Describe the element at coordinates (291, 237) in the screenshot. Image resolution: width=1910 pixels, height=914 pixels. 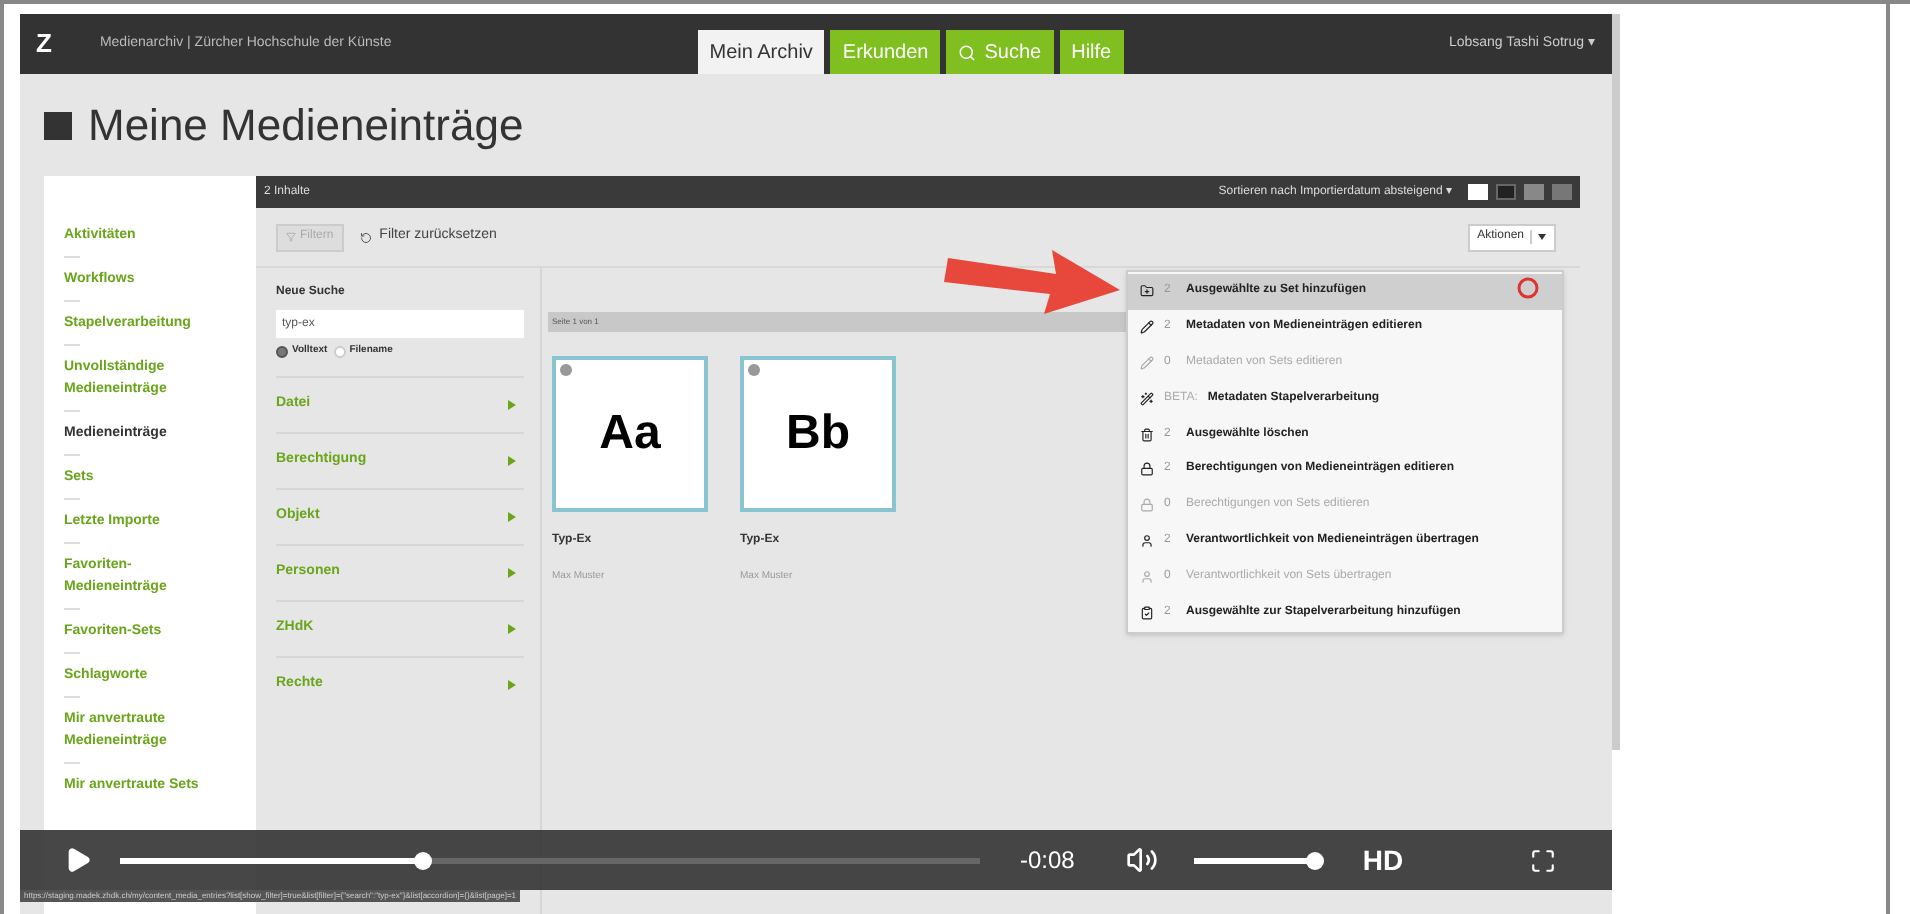
I see `filter-icon` at that location.